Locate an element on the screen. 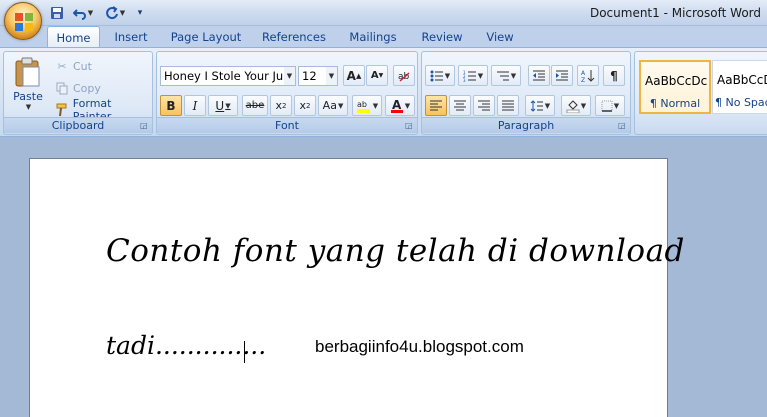 The image size is (767, 417). font-family-value: Honey I Stole Your Jum is located at coordinates (229, 76).